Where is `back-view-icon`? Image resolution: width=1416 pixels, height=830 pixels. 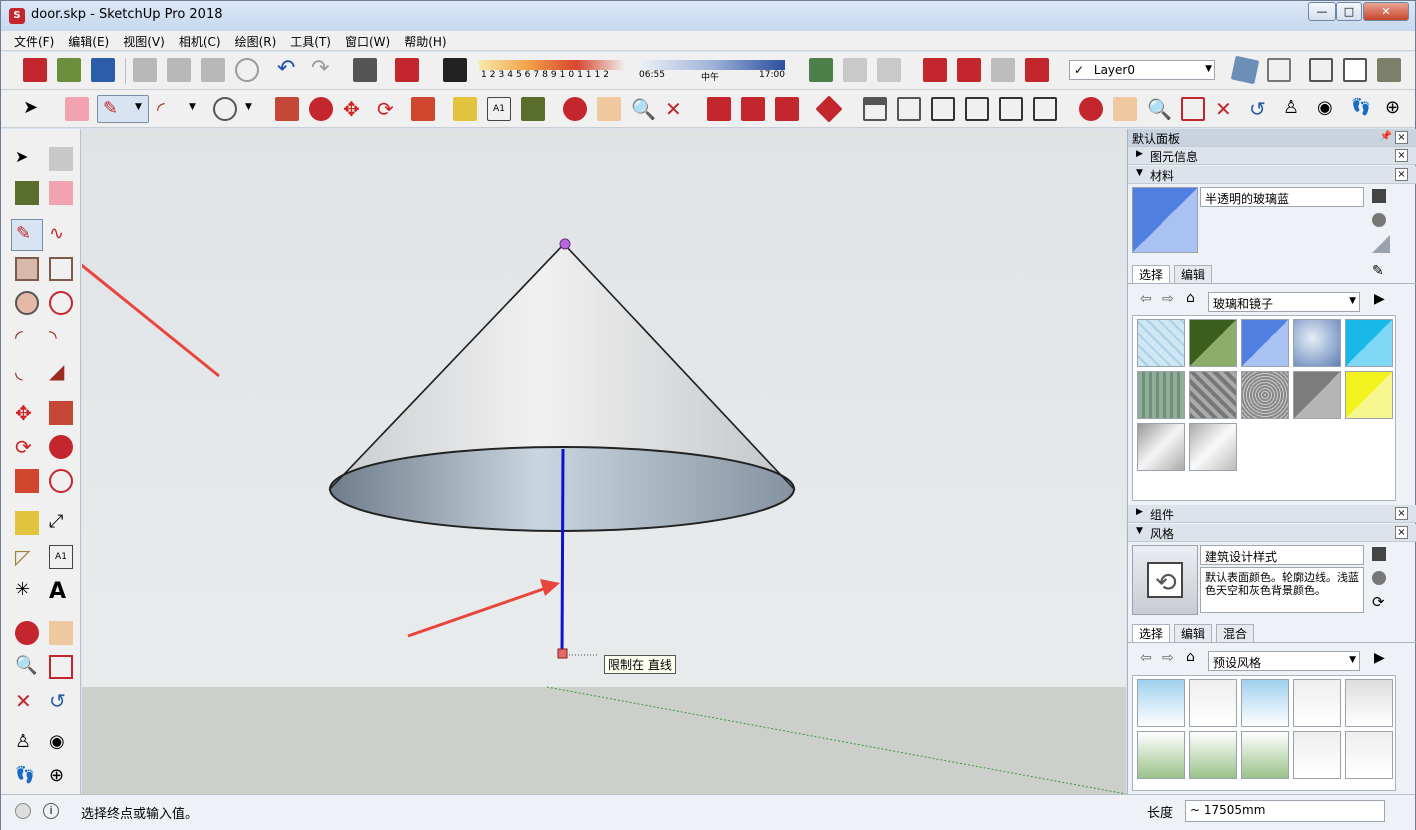
back-view-icon is located at coordinates (1011, 109).